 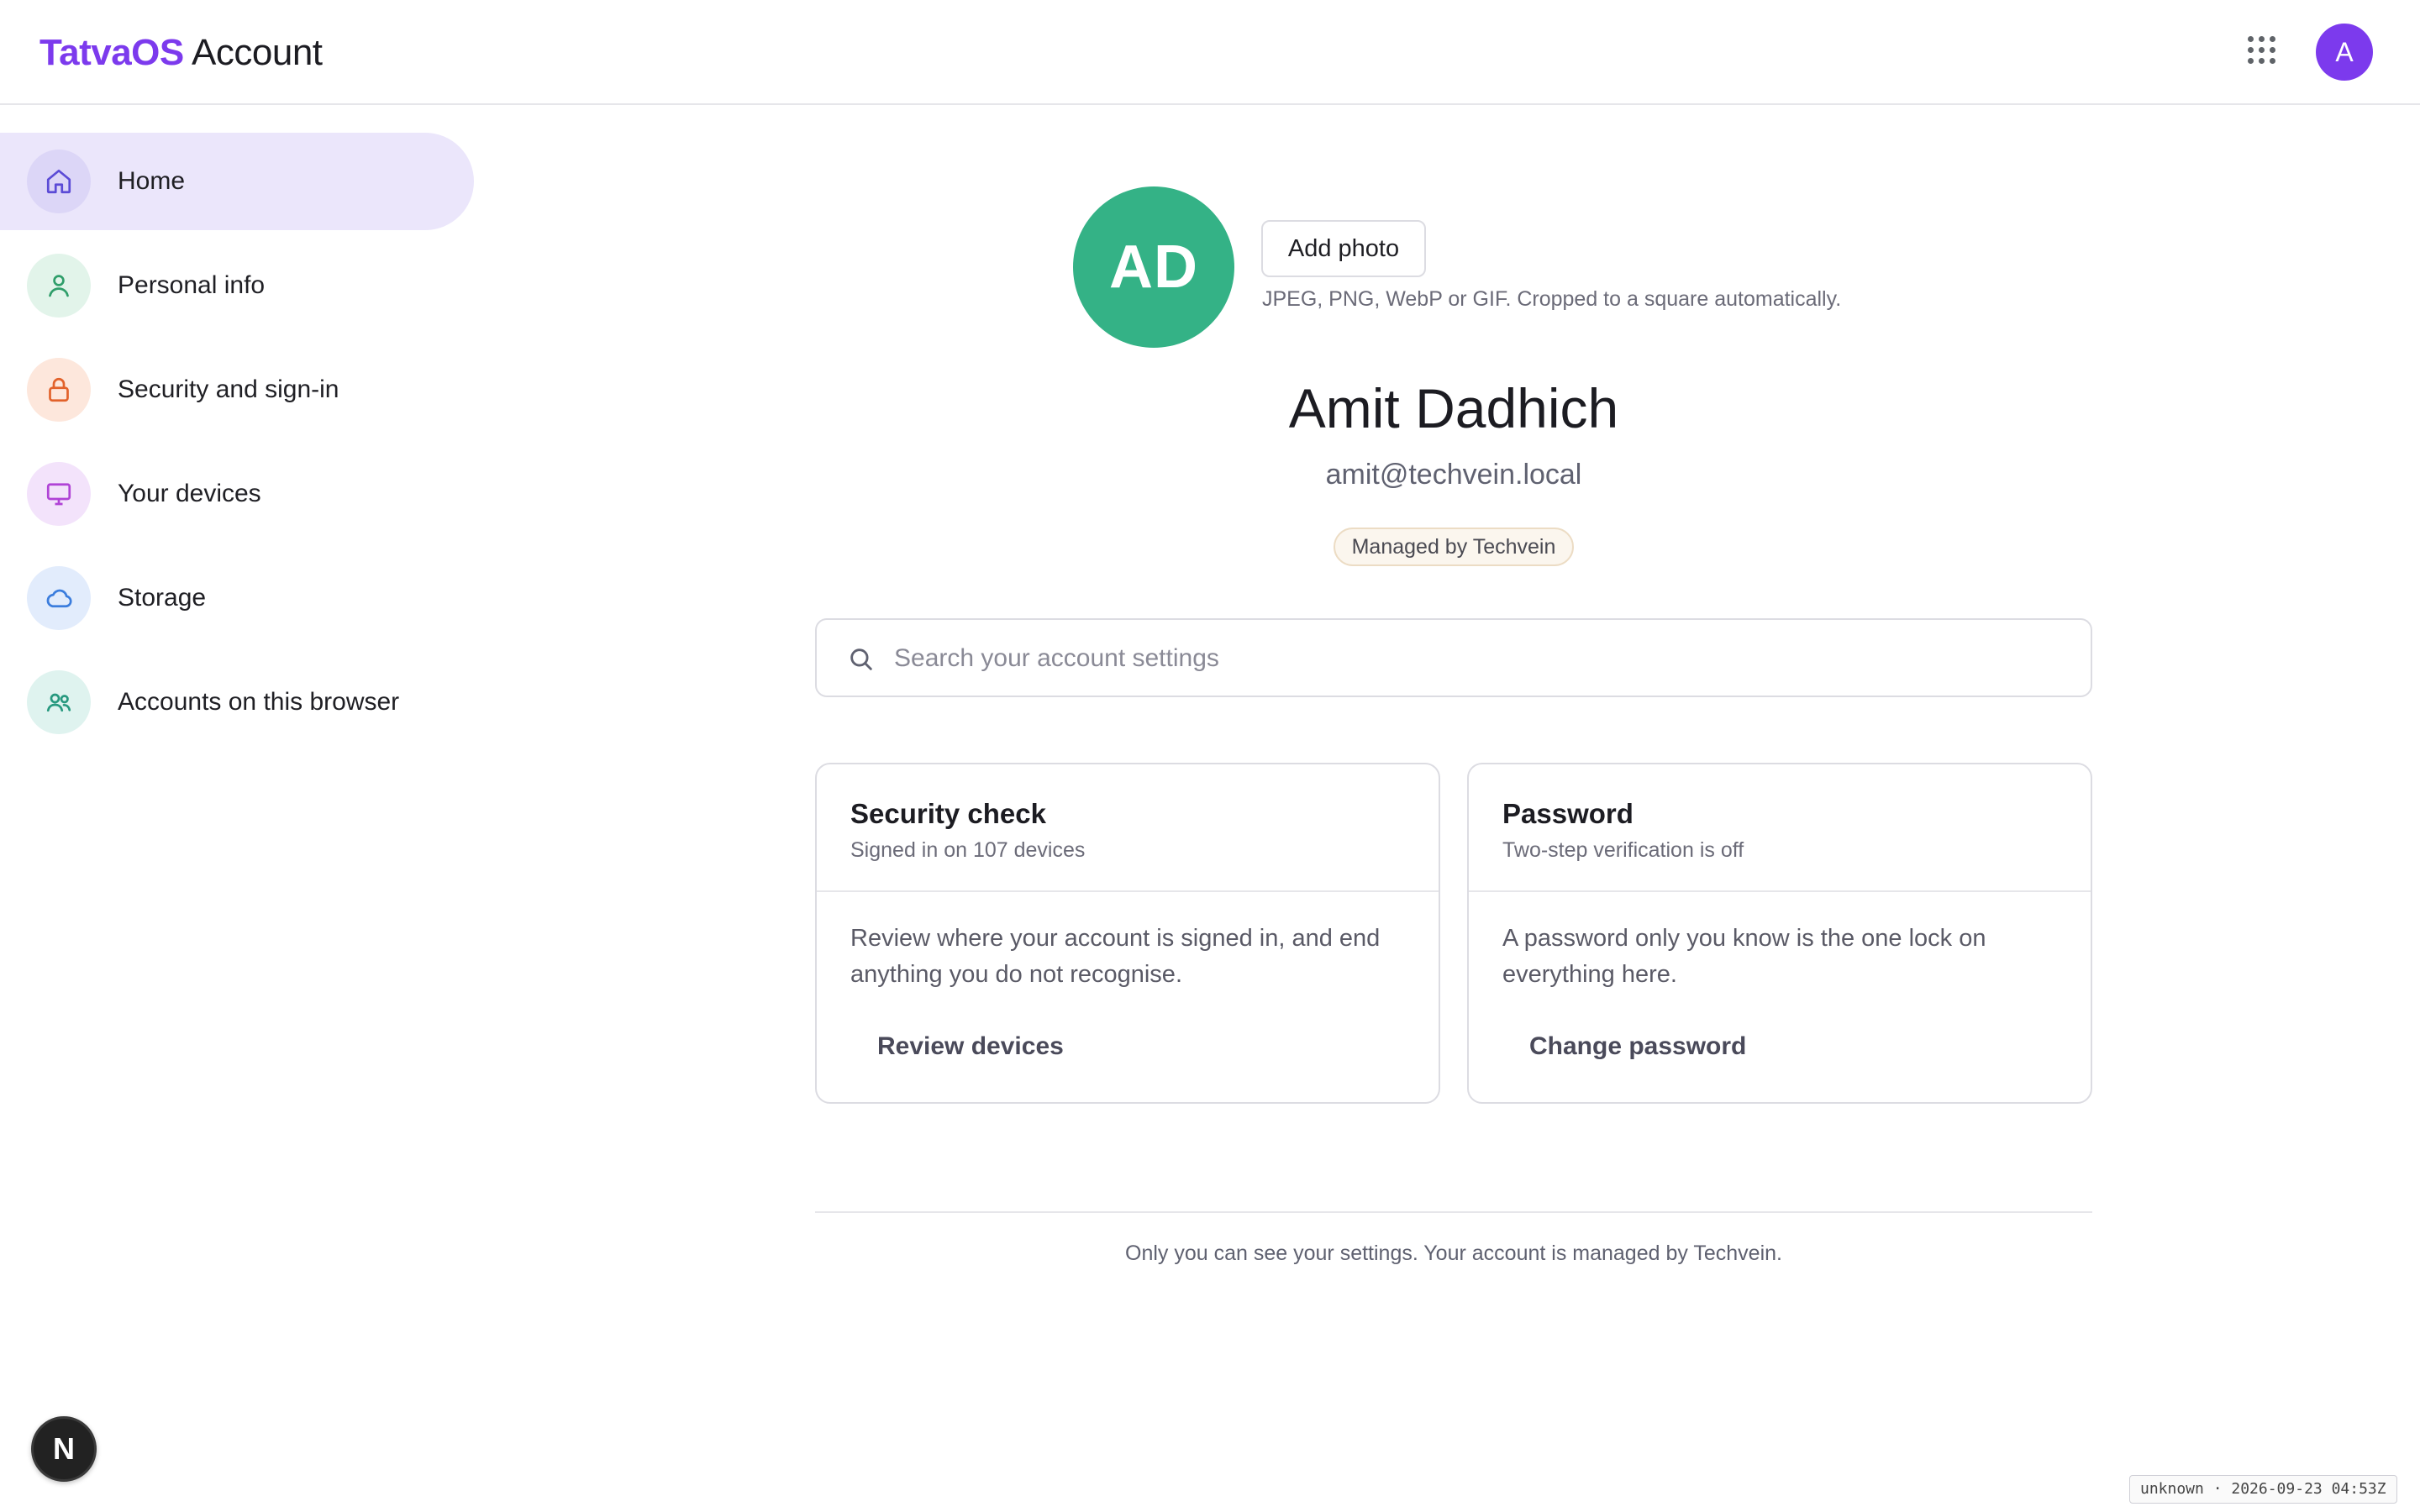 What do you see at coordinates (2344, 52) in the screenshot?
I see `account-avatar-button: A` at bounding box center [2344, 52].